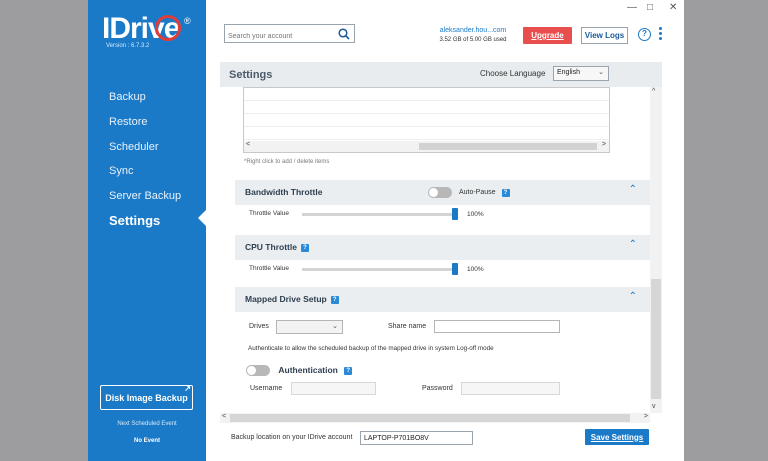 This screenshot has width=768, height=461. What do you see at coordinates (644, 34) in the screenshot?
I see `help-icon: ?` at bounding box center [644, 34].